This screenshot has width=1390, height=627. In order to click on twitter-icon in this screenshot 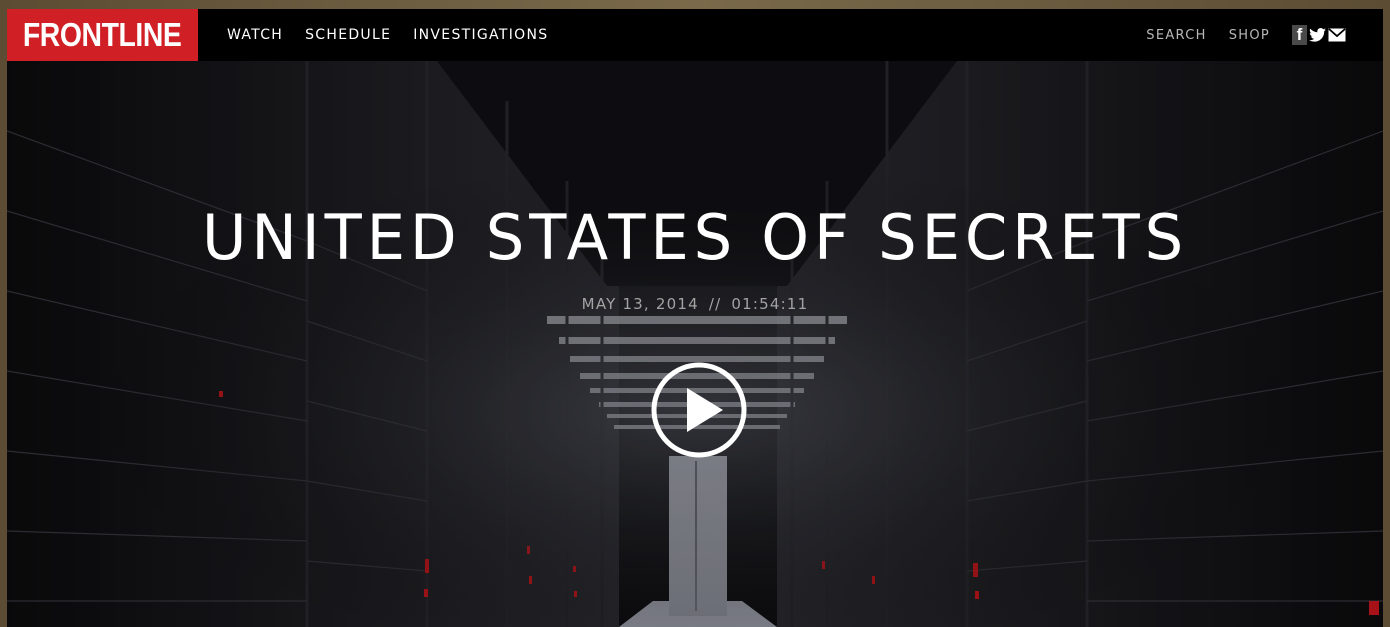, I will do `click(1317, 35)`.